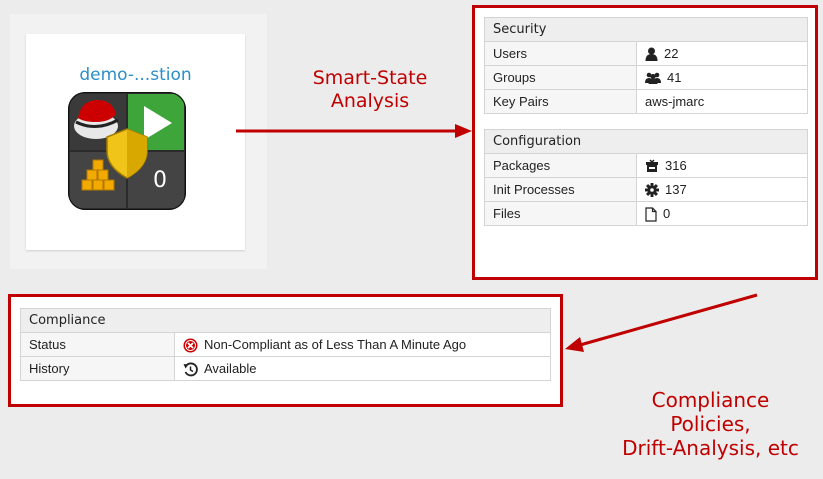 The height and width of the screenshot is (479, 823). What do you see at coordinates (652, 166) in the screenshot?
I see `package-icon` at bounding box center [652, 166].